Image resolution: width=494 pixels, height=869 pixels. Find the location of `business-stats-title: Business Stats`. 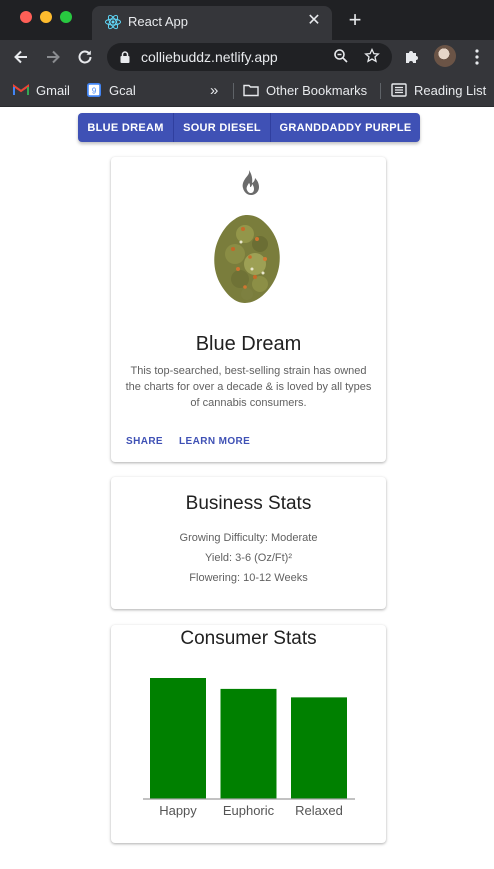

business-stats-title: Business Stats is located at coordinates (248, 503).